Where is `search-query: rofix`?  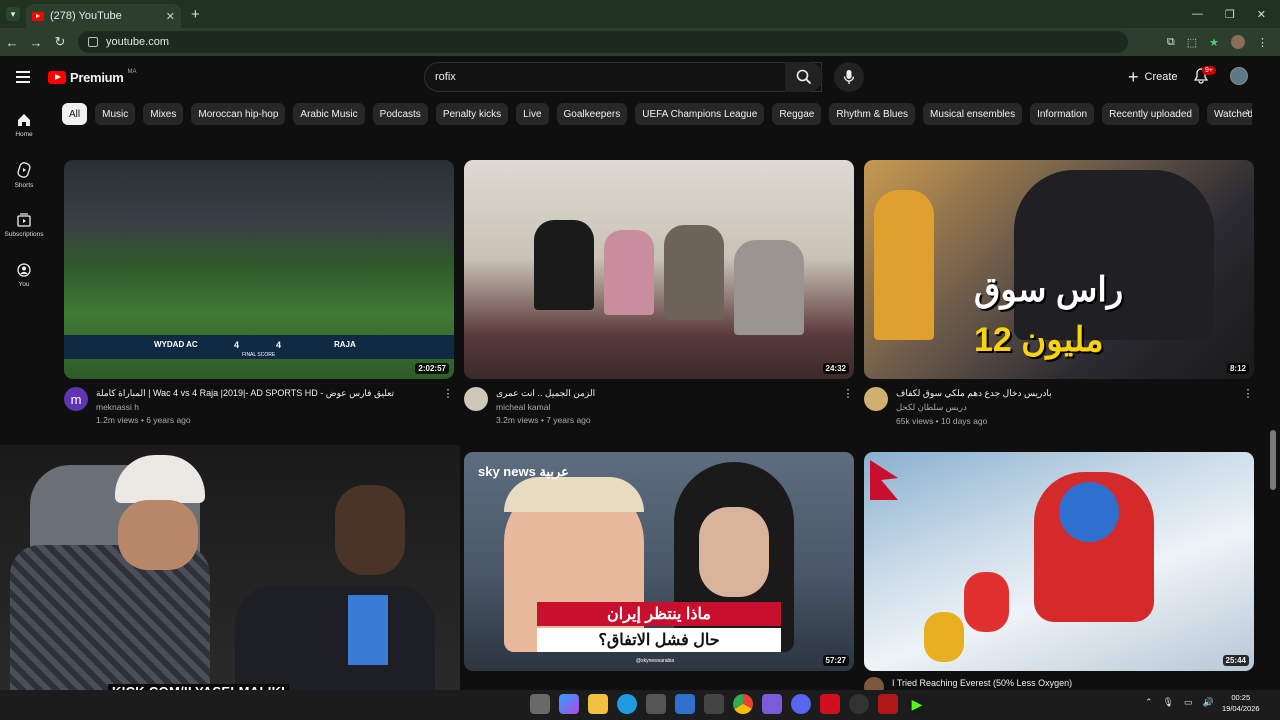 search-query: rofix is located at coordinates (445, 77).